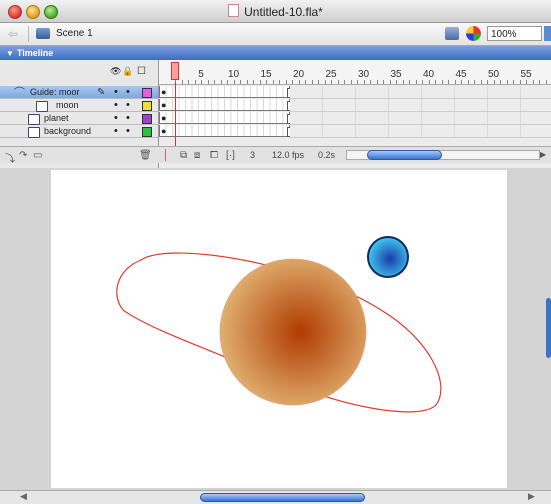  What do you see at coordinates (127, 71) in the screenshot?
I see `lock-all-icon: 🔒` at bounding box center [127, 71].